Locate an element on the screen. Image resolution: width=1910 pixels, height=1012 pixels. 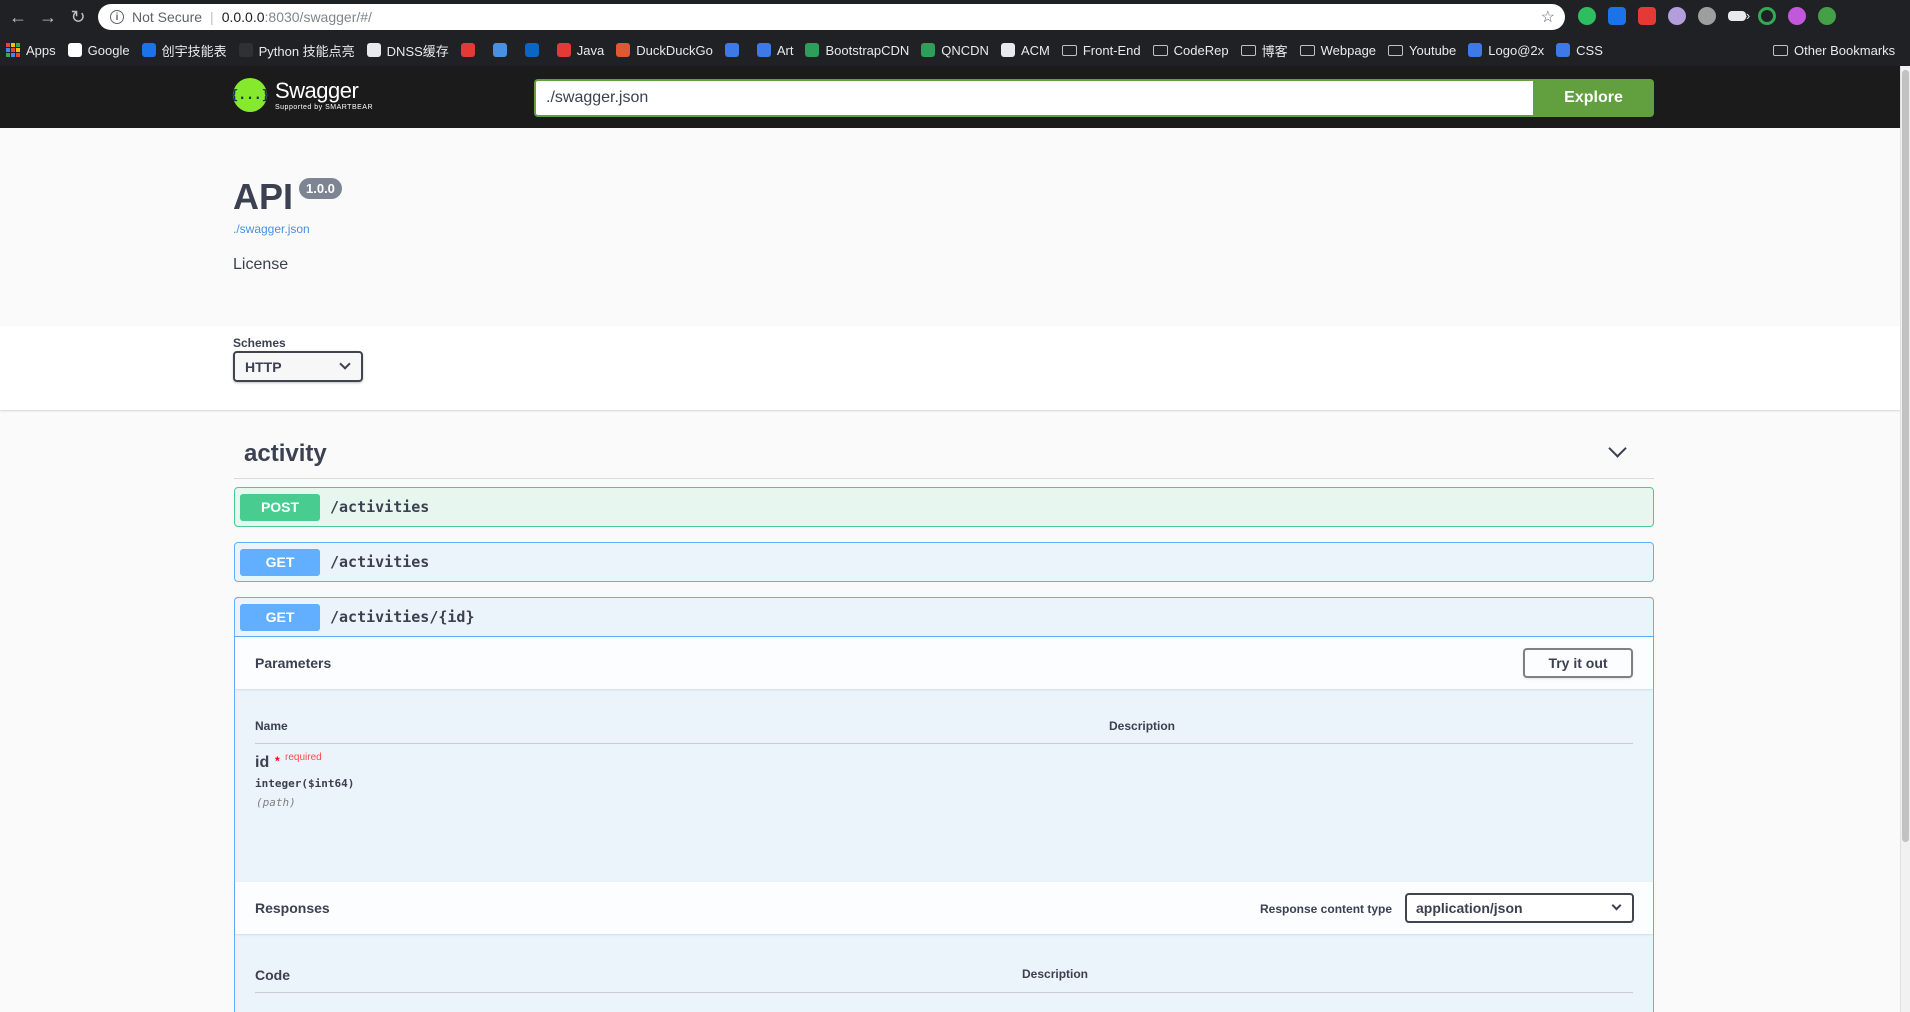
bookmark-label: DuckDuckGo is located at coordinates (674, 50).